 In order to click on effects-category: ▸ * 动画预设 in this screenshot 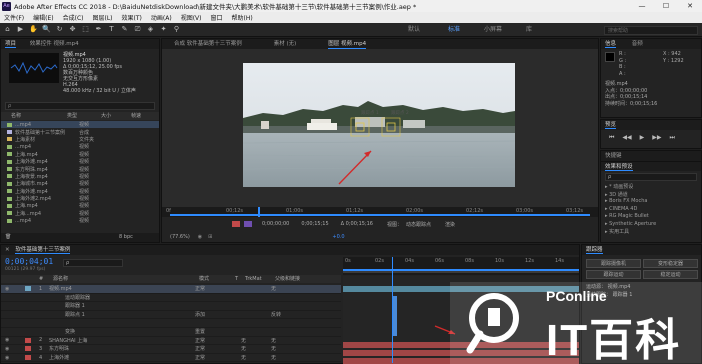, I will do `click(653, 186)`.